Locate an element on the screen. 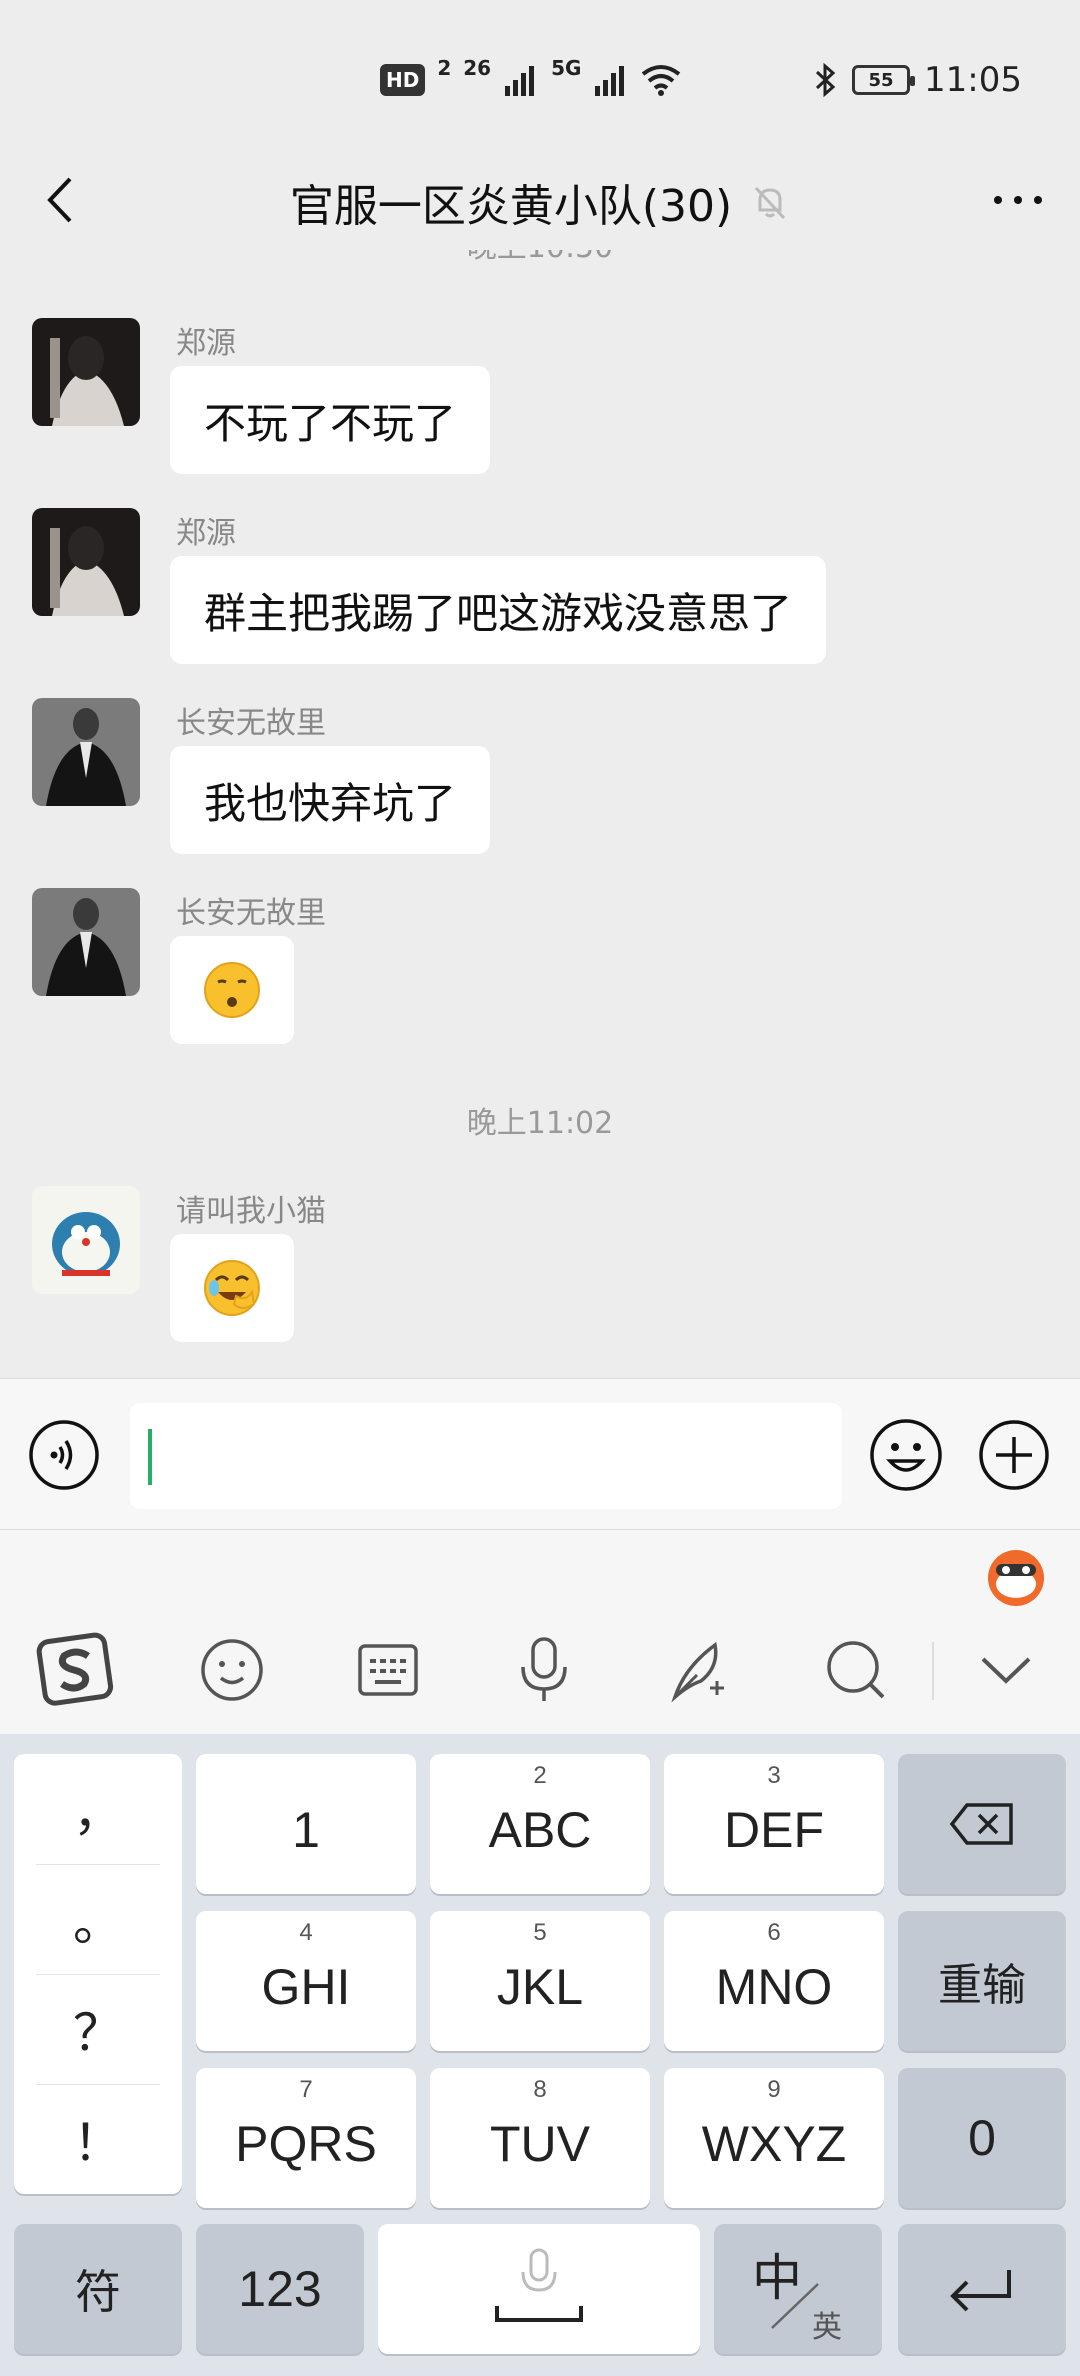  language-switch-key: 中 英 is located at coordinates (798, 2289).